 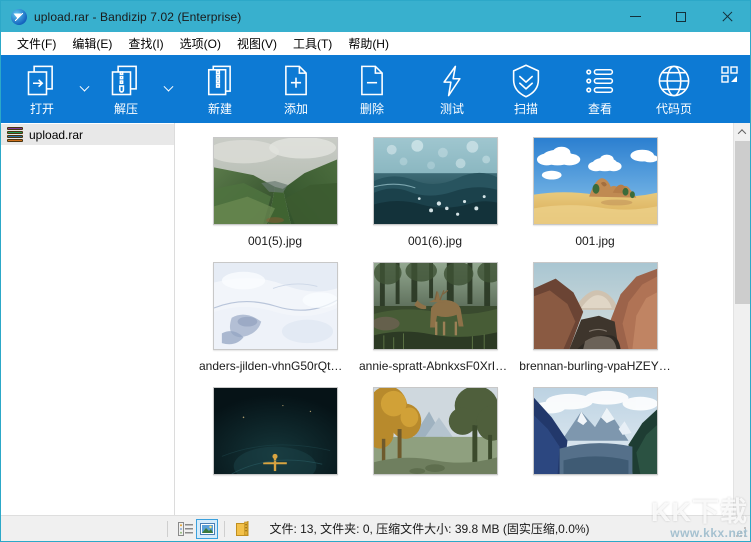 What do you see at coordinates (595, 306) in the screenshot?
I see `thumbnail-red-canyon` at bounding box center [595, 306].